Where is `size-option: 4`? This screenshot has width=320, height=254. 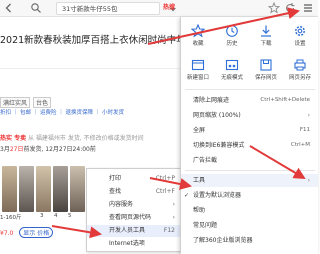 size-option: 4 is located at coordinates (56, 216).